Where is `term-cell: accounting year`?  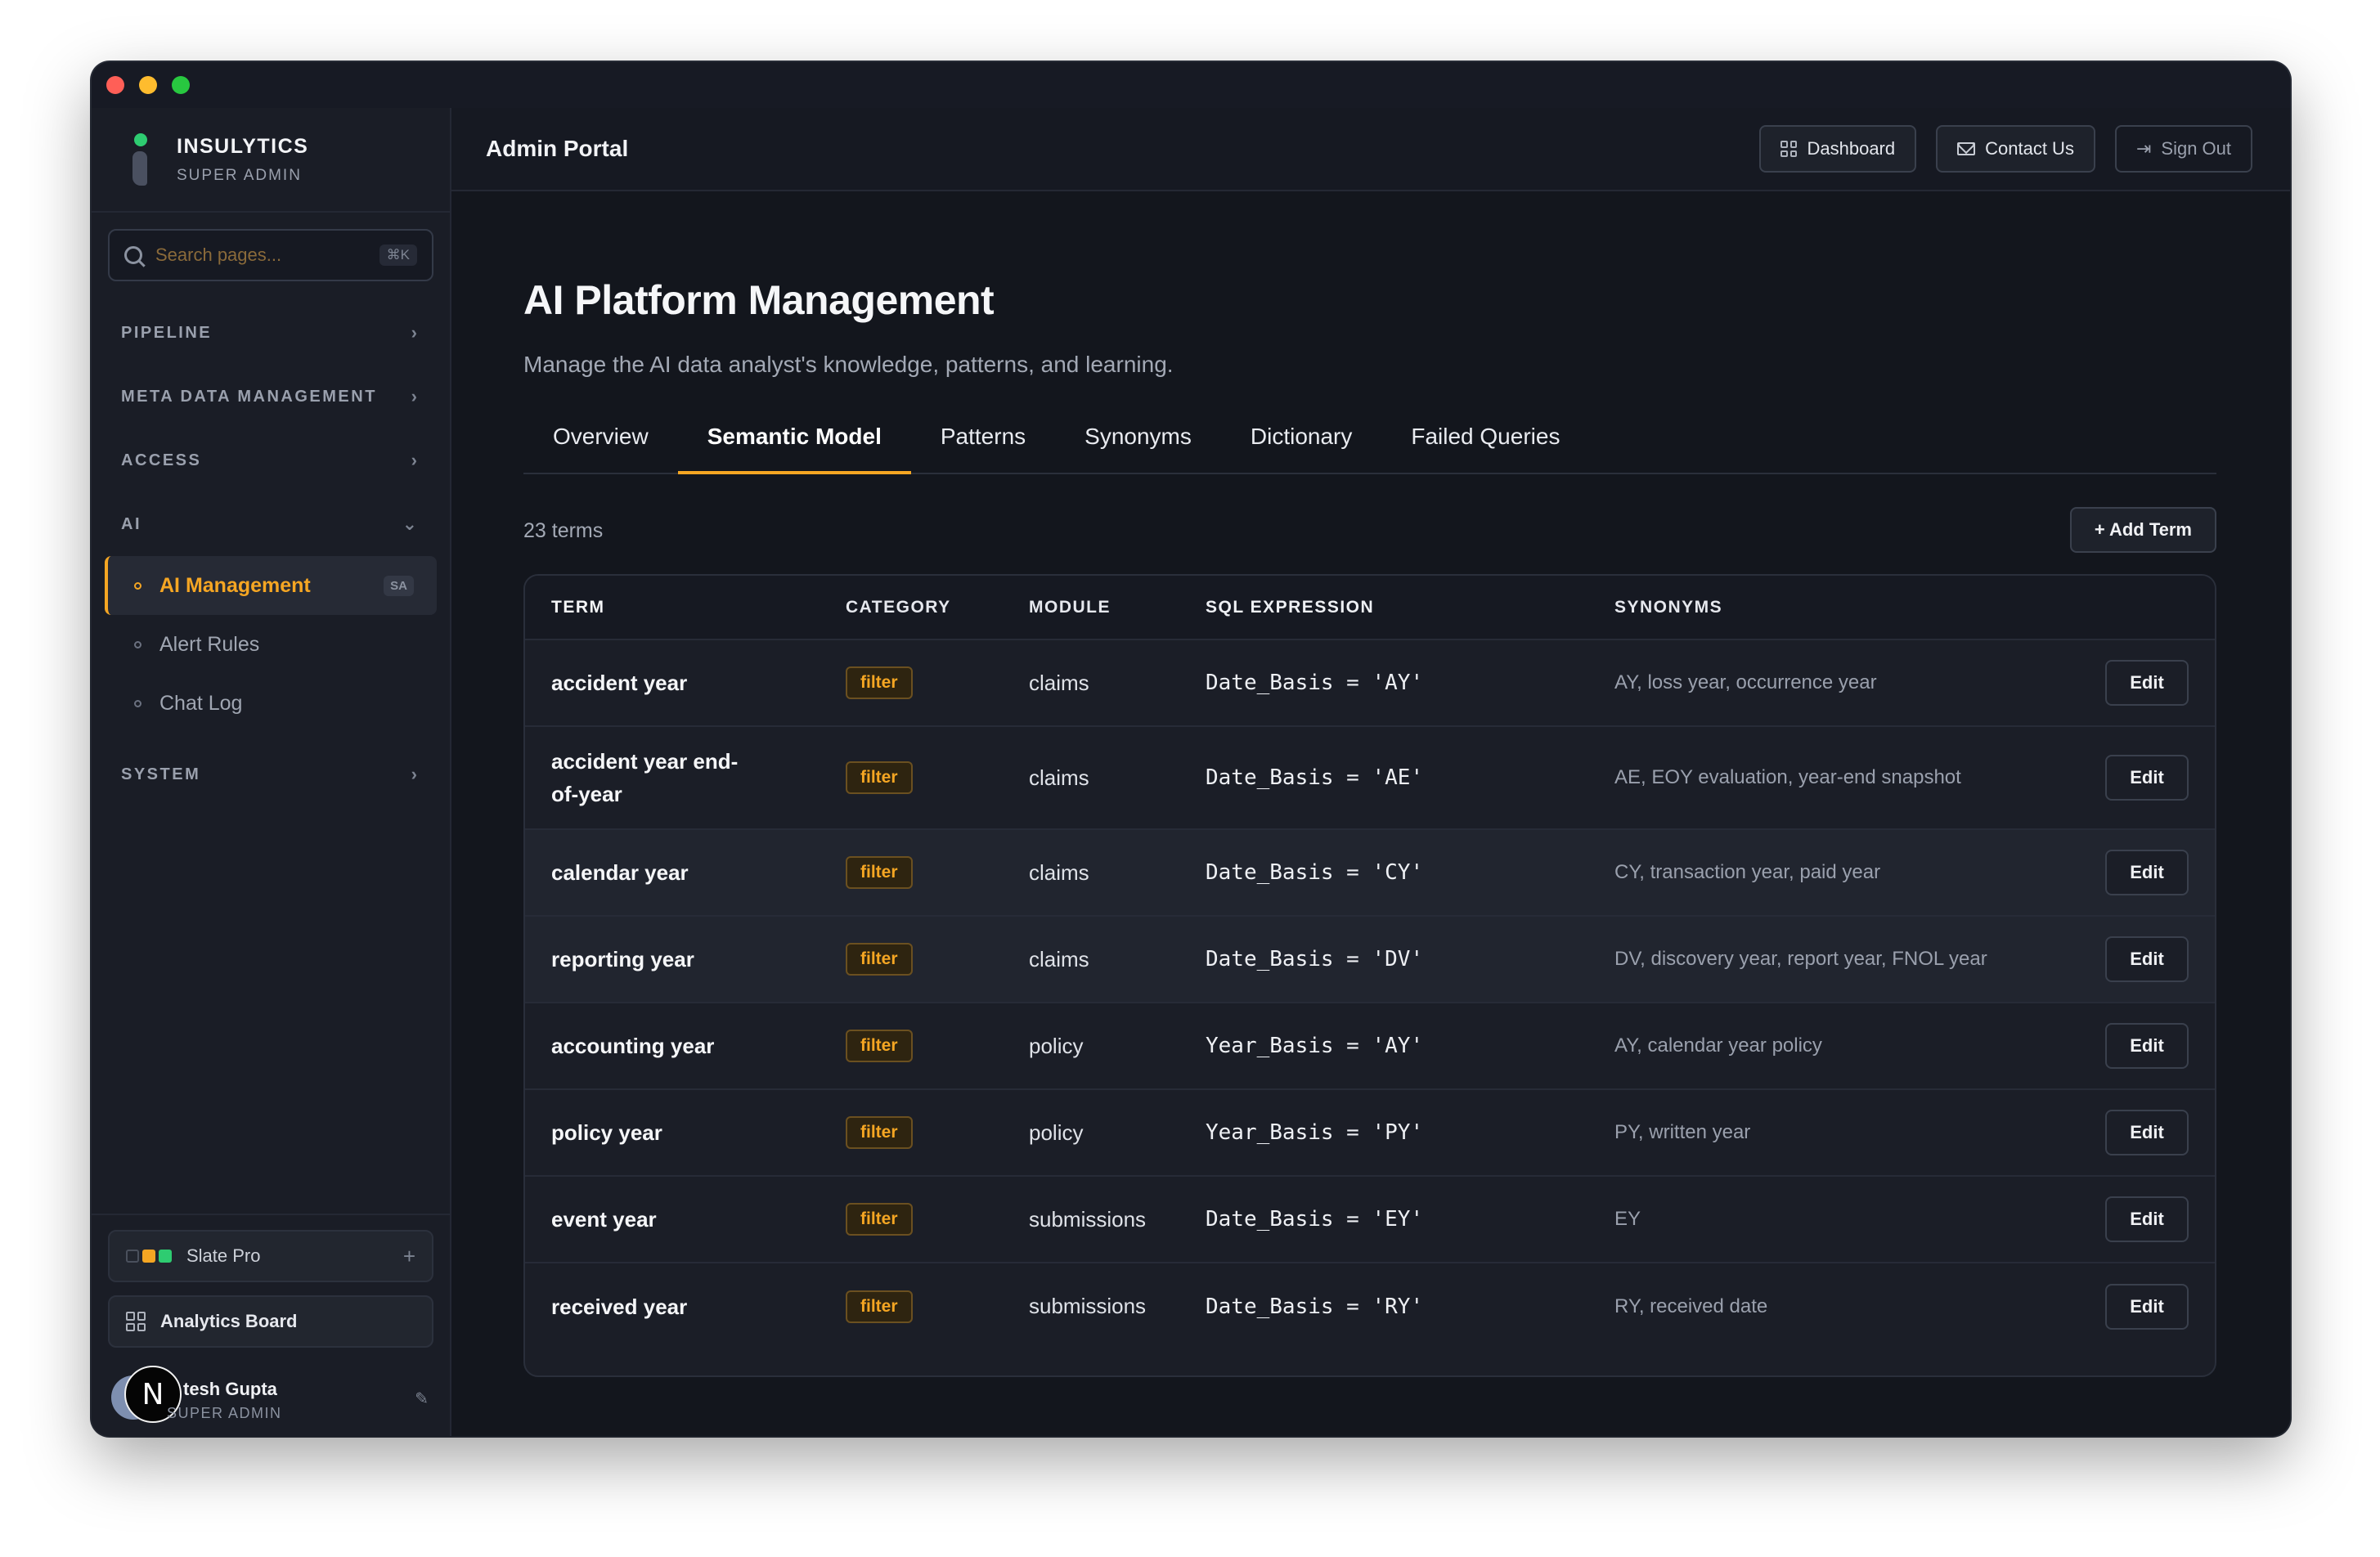 term-cell: accounting year is located at coordinates (685, 1045).